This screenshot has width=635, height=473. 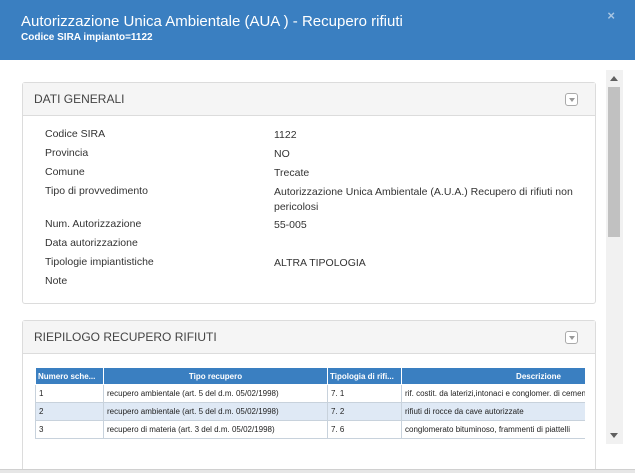 I want to click on table-cell: 3, so click(x=69, y=429).